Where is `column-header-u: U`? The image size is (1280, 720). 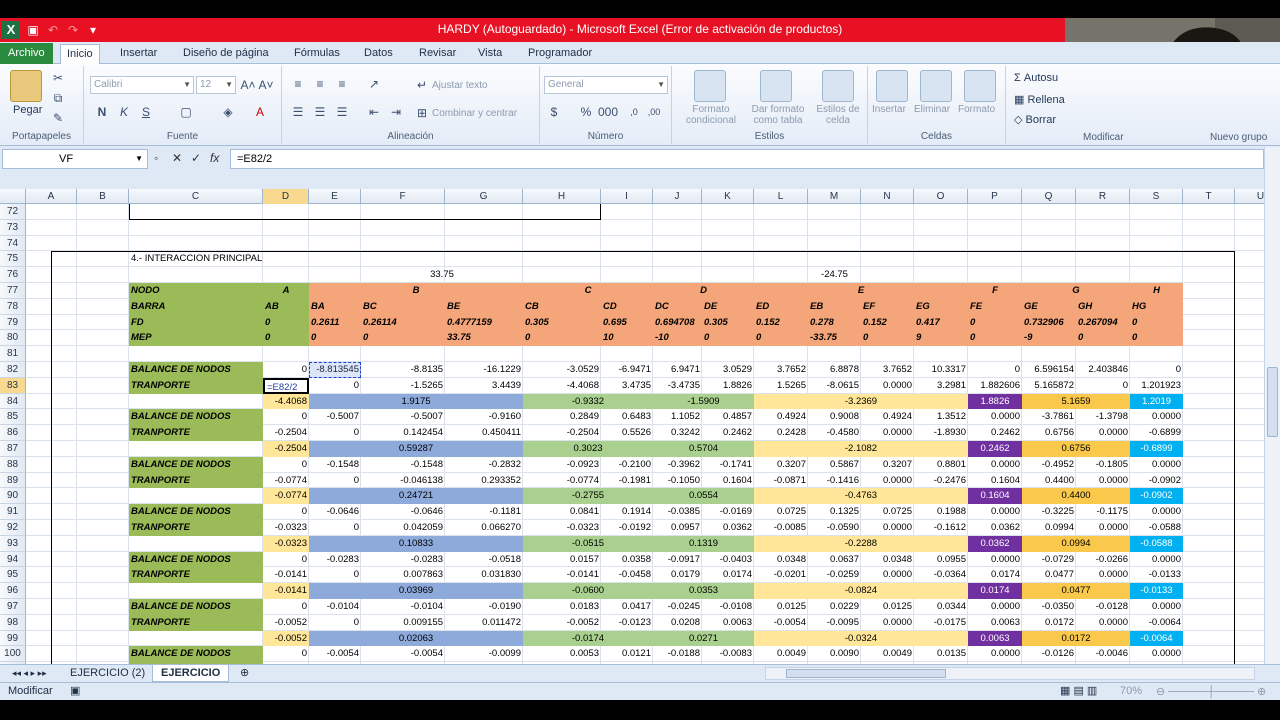 column-header-u: U is located at coordinates (1249, 196).